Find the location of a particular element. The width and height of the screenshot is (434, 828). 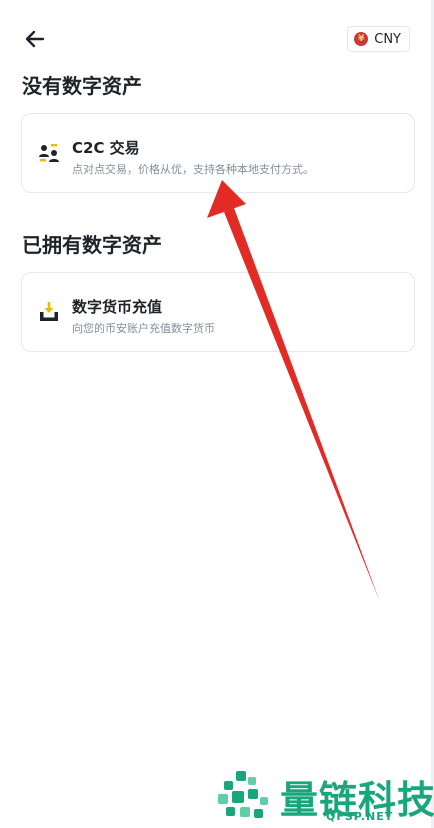

p2p-users-icon is located at coordinates (49, 153).